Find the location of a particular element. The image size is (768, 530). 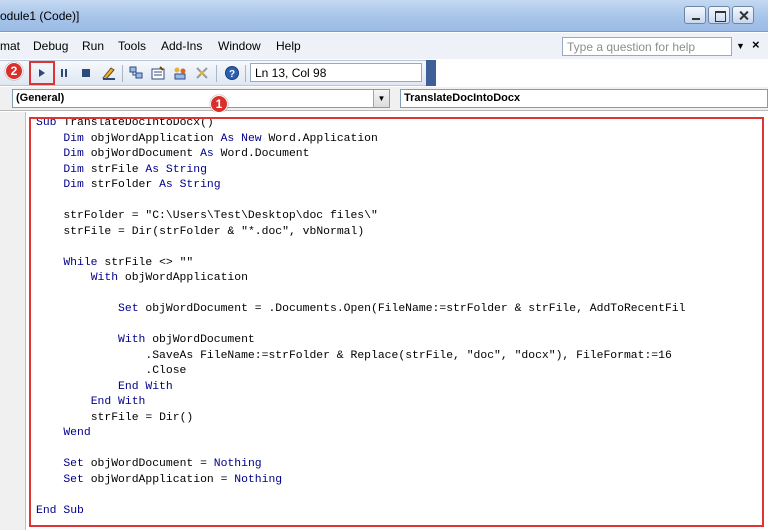

procedure-dropdown: TranslateDocIntoDocx is located at coordinates (584, 98).